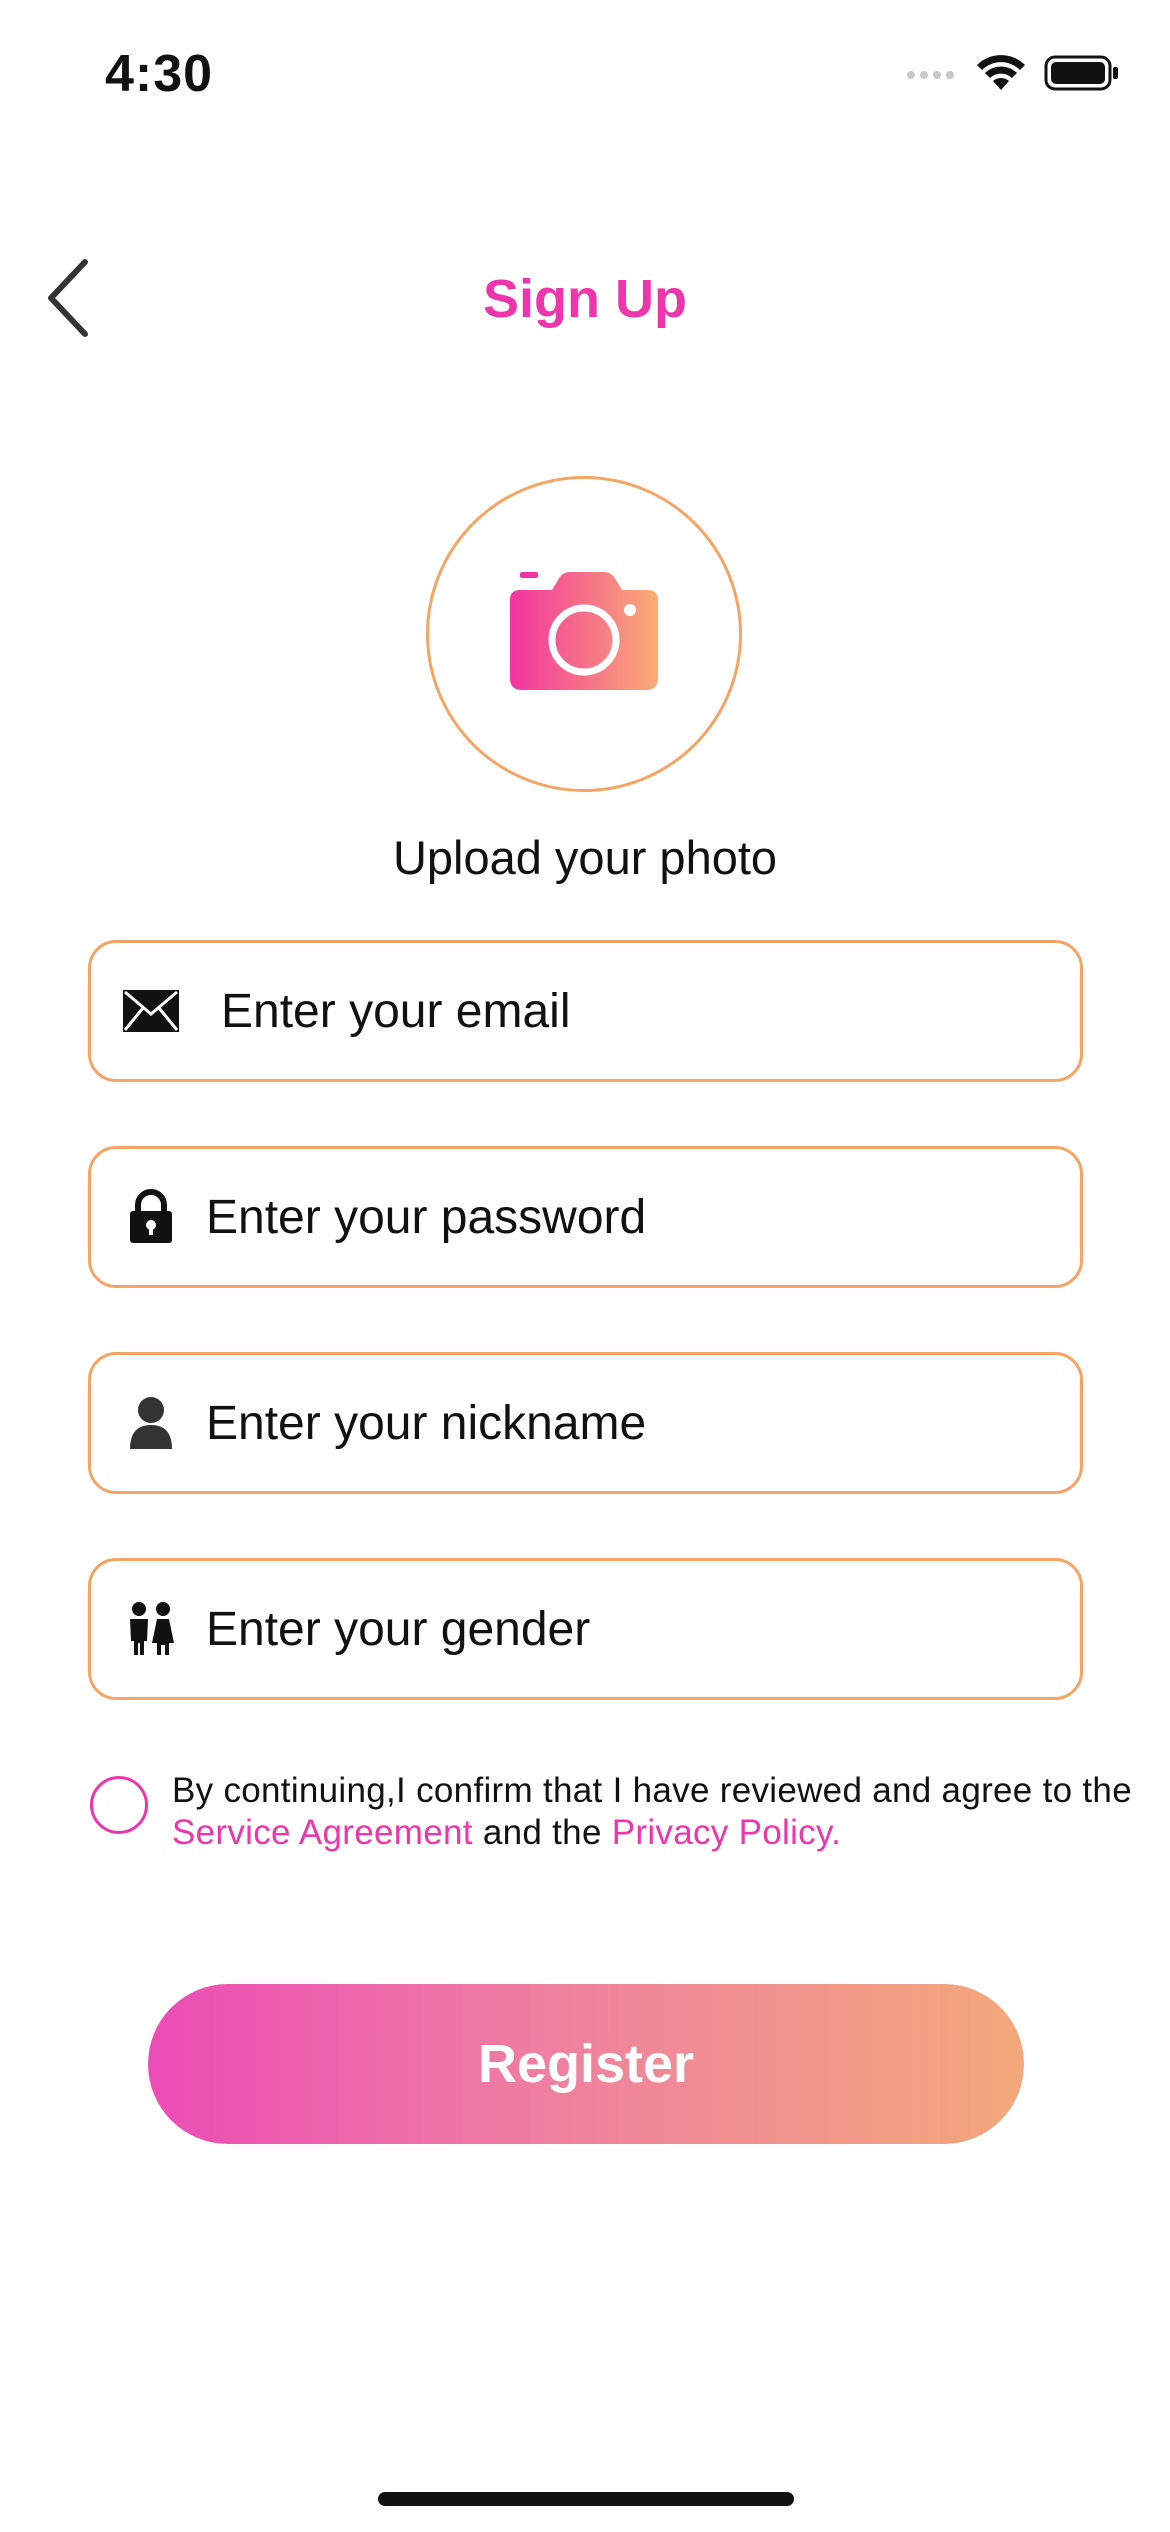  What do you see at coordinates (1082, 75) in the screenshot?
I see `battery-icon` at bounding box center [1082, 75].